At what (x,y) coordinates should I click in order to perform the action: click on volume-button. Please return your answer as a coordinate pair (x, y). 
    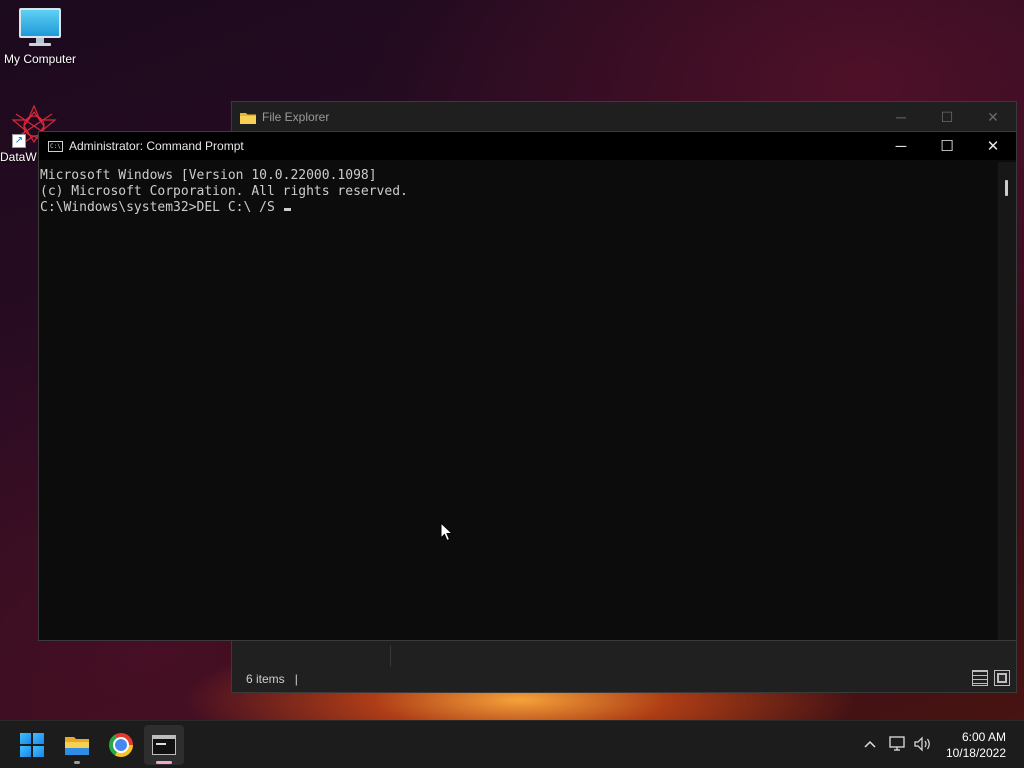
    Looking at the image, I should click on (923, 744).